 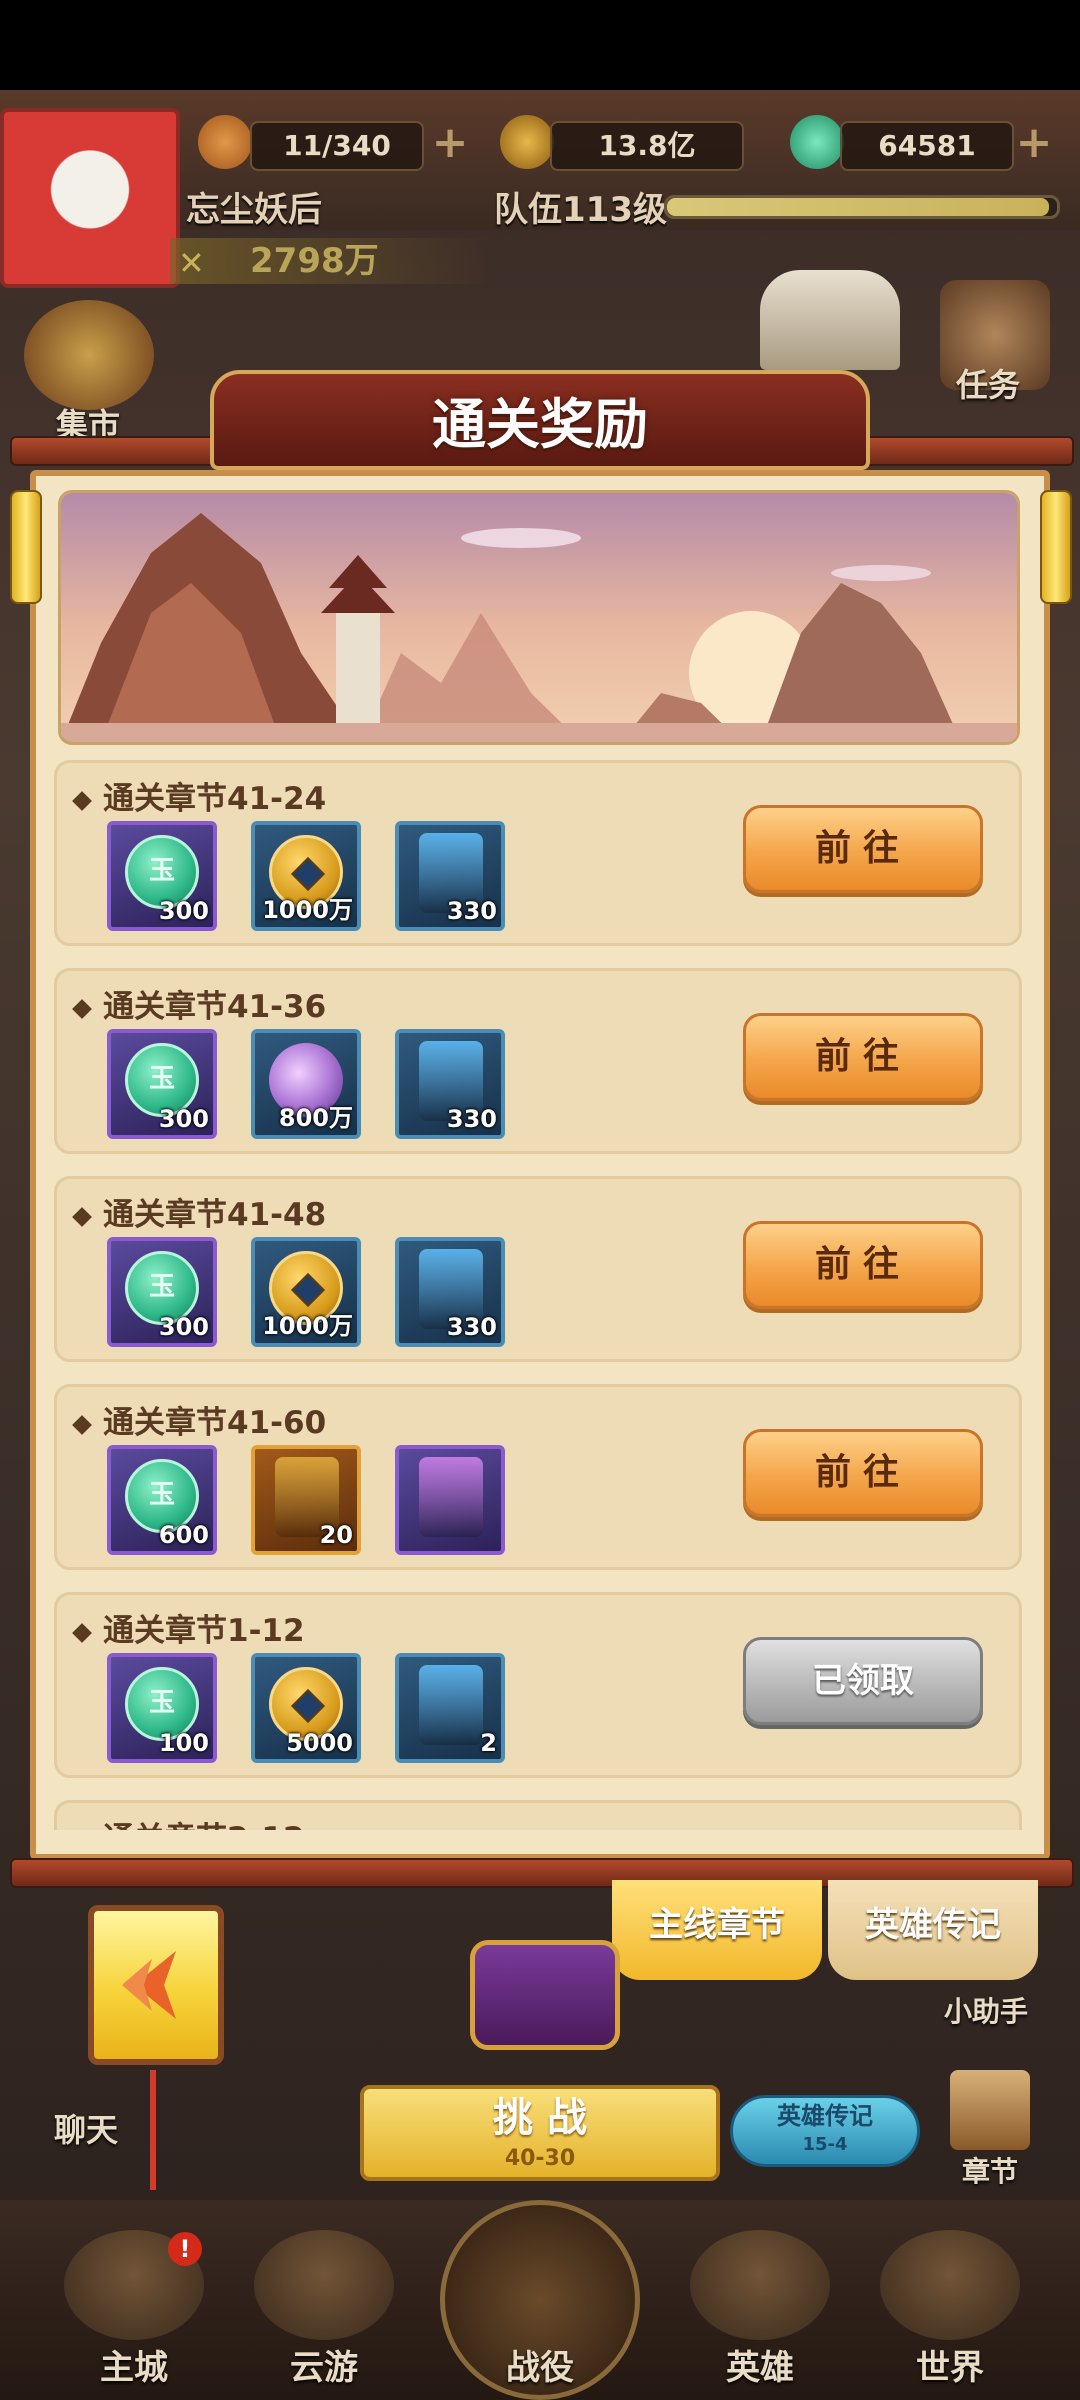 I want to click on exp-bar-fill, so click(x=858, y=207).